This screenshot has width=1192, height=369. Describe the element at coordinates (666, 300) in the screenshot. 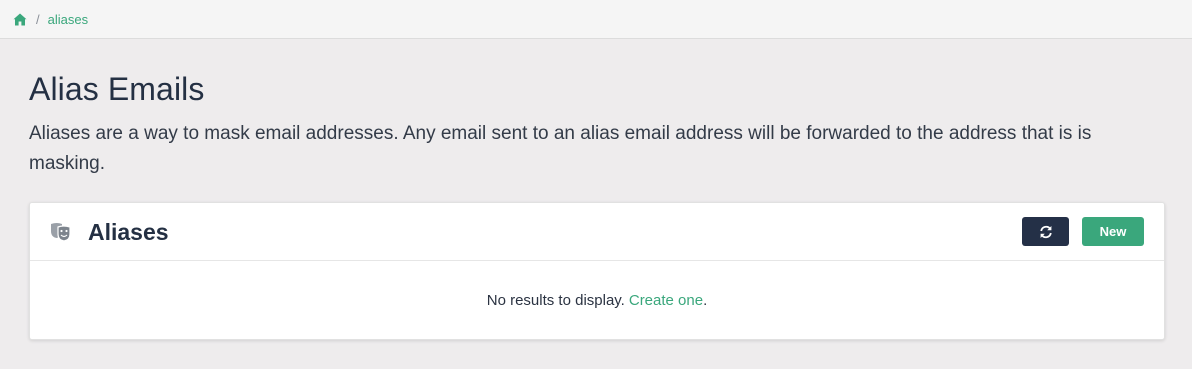

I see `create-one-link: Create one` at that location.